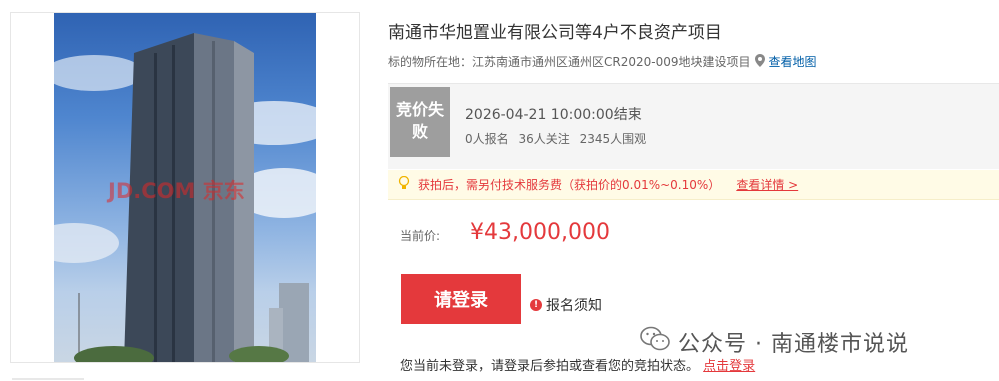 This screenshot has width=999, height=381. I want to click on watermark: JD.COM 京东, so click(176, 191).